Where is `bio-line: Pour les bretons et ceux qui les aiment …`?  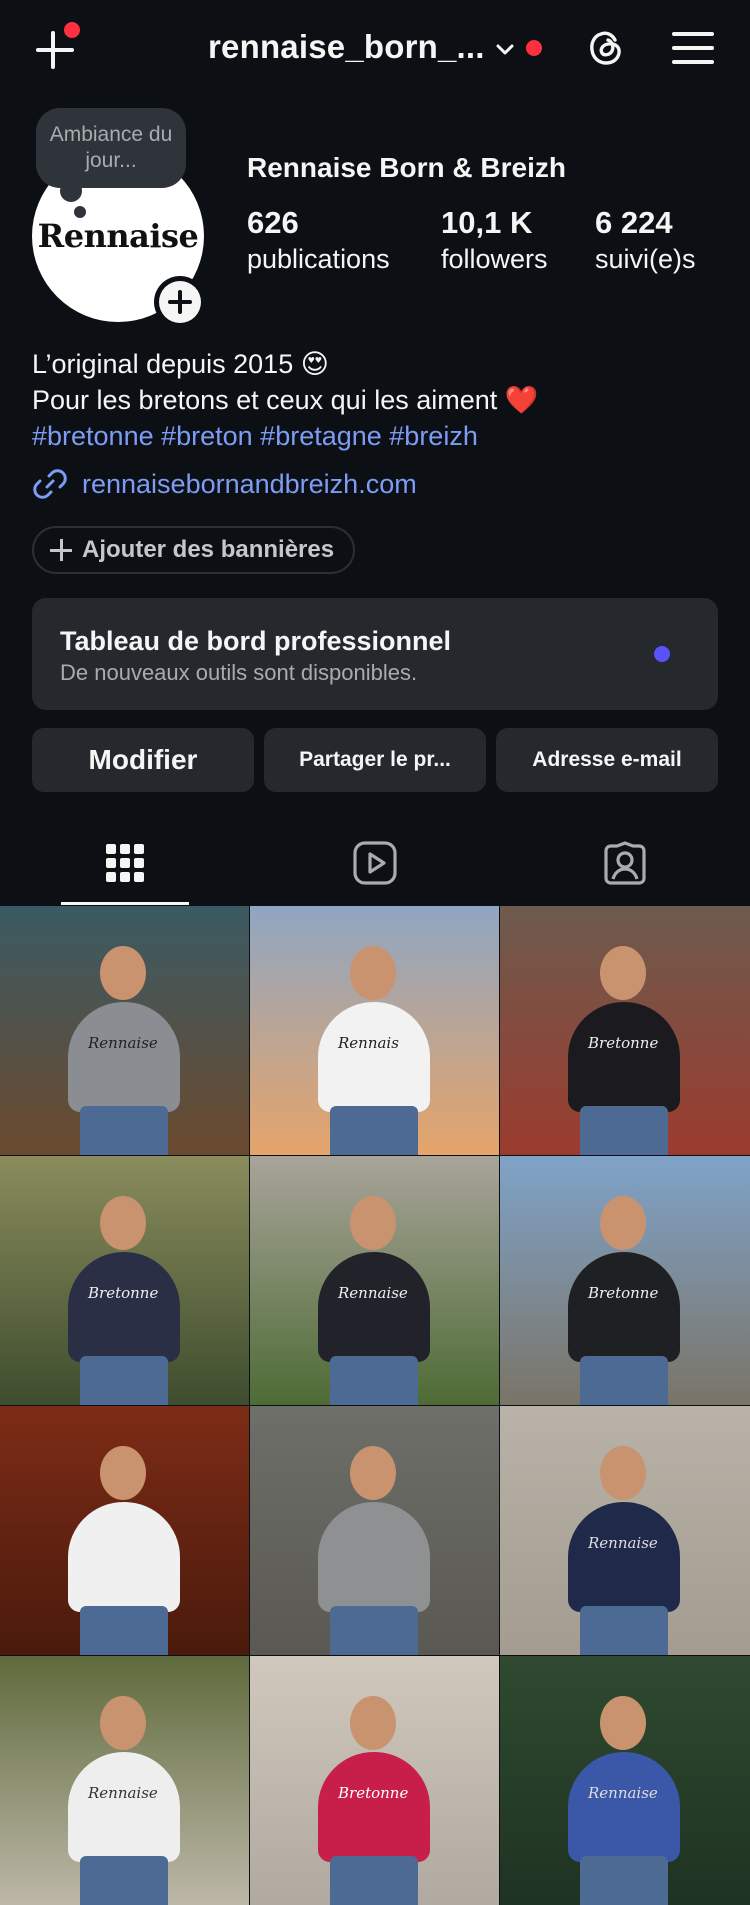
bio-line: Pour les bretons et ceux qui les aiment … is located at coordinates (285, 400).